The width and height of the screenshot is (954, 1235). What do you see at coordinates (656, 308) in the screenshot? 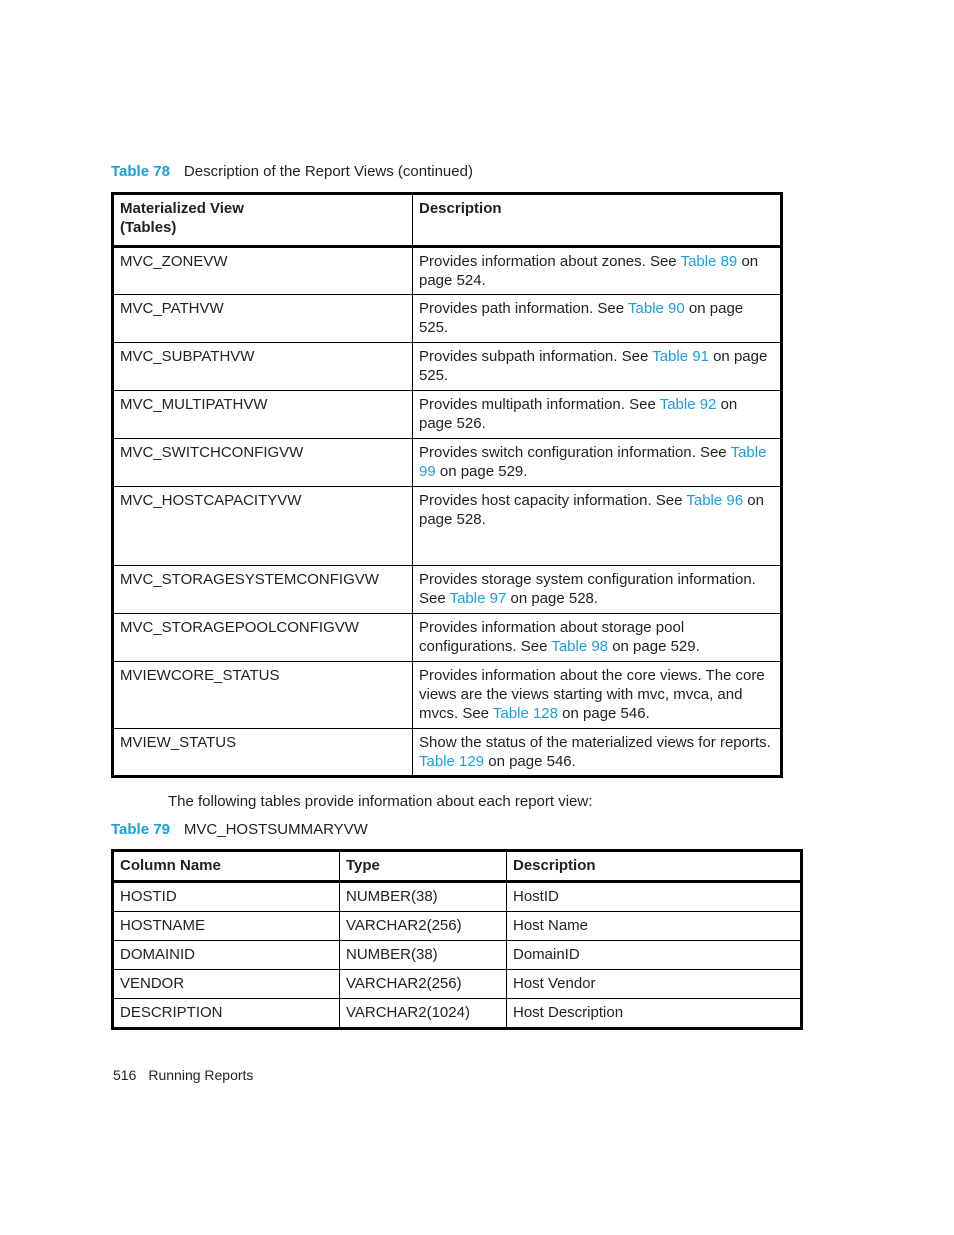
I see `table-reference-link: Table 90` at bounding box center [656, 308].